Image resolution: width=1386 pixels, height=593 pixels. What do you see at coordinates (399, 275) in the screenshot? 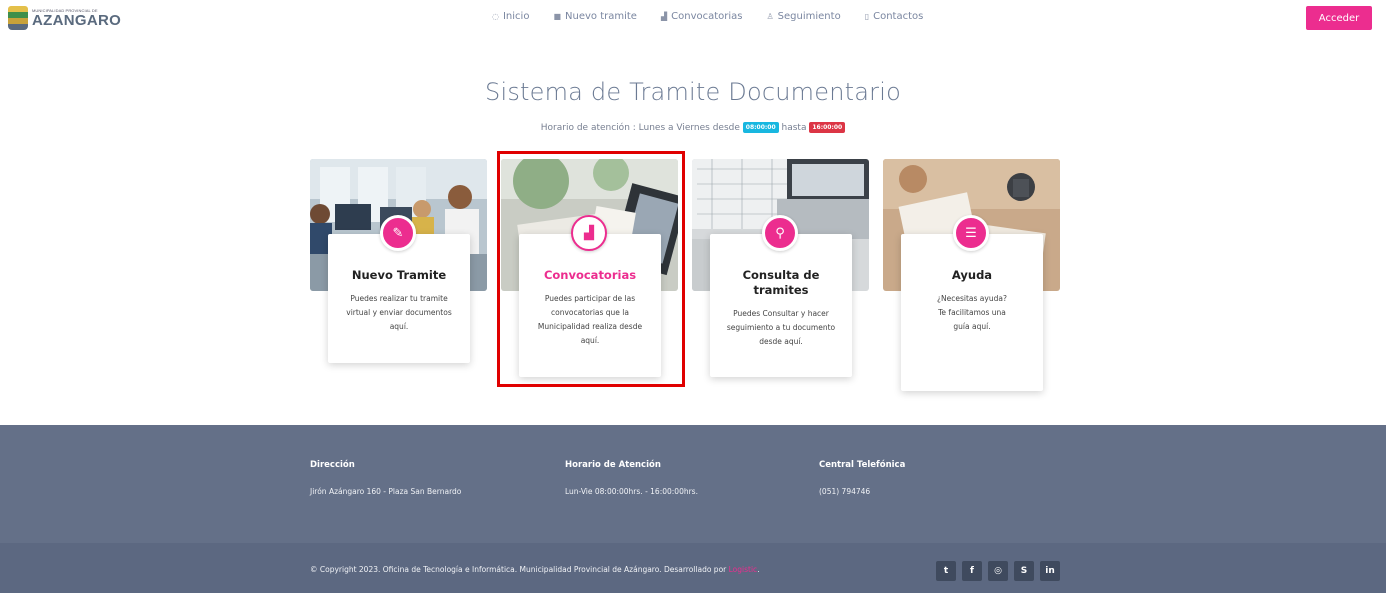
I see `card-title: Nuevo Tramite` at bounding box center [399, 275].